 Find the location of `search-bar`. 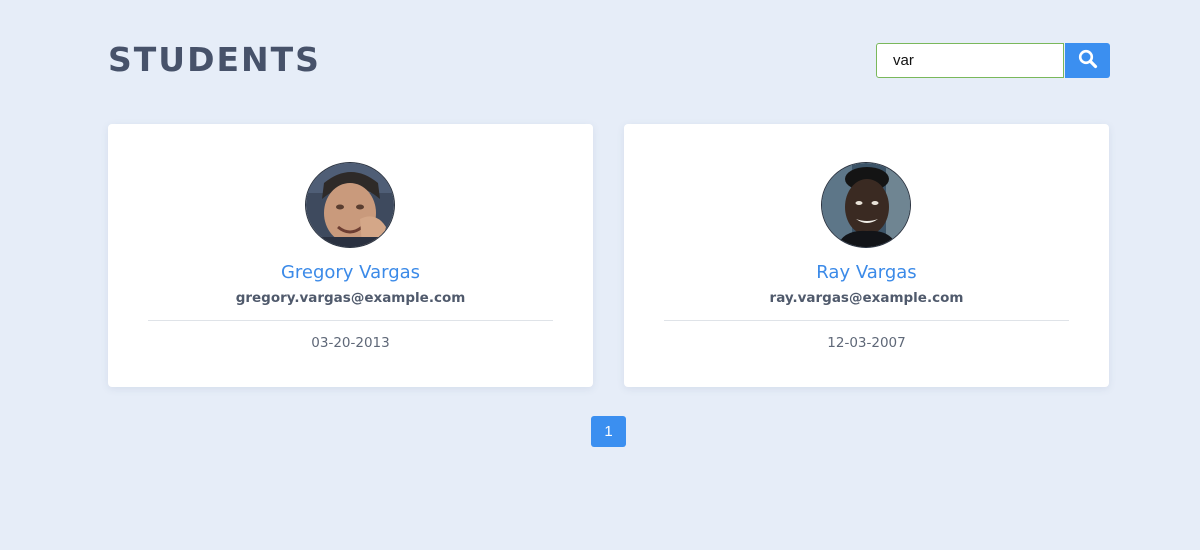

search-bar is located at coordinates (993, 60).